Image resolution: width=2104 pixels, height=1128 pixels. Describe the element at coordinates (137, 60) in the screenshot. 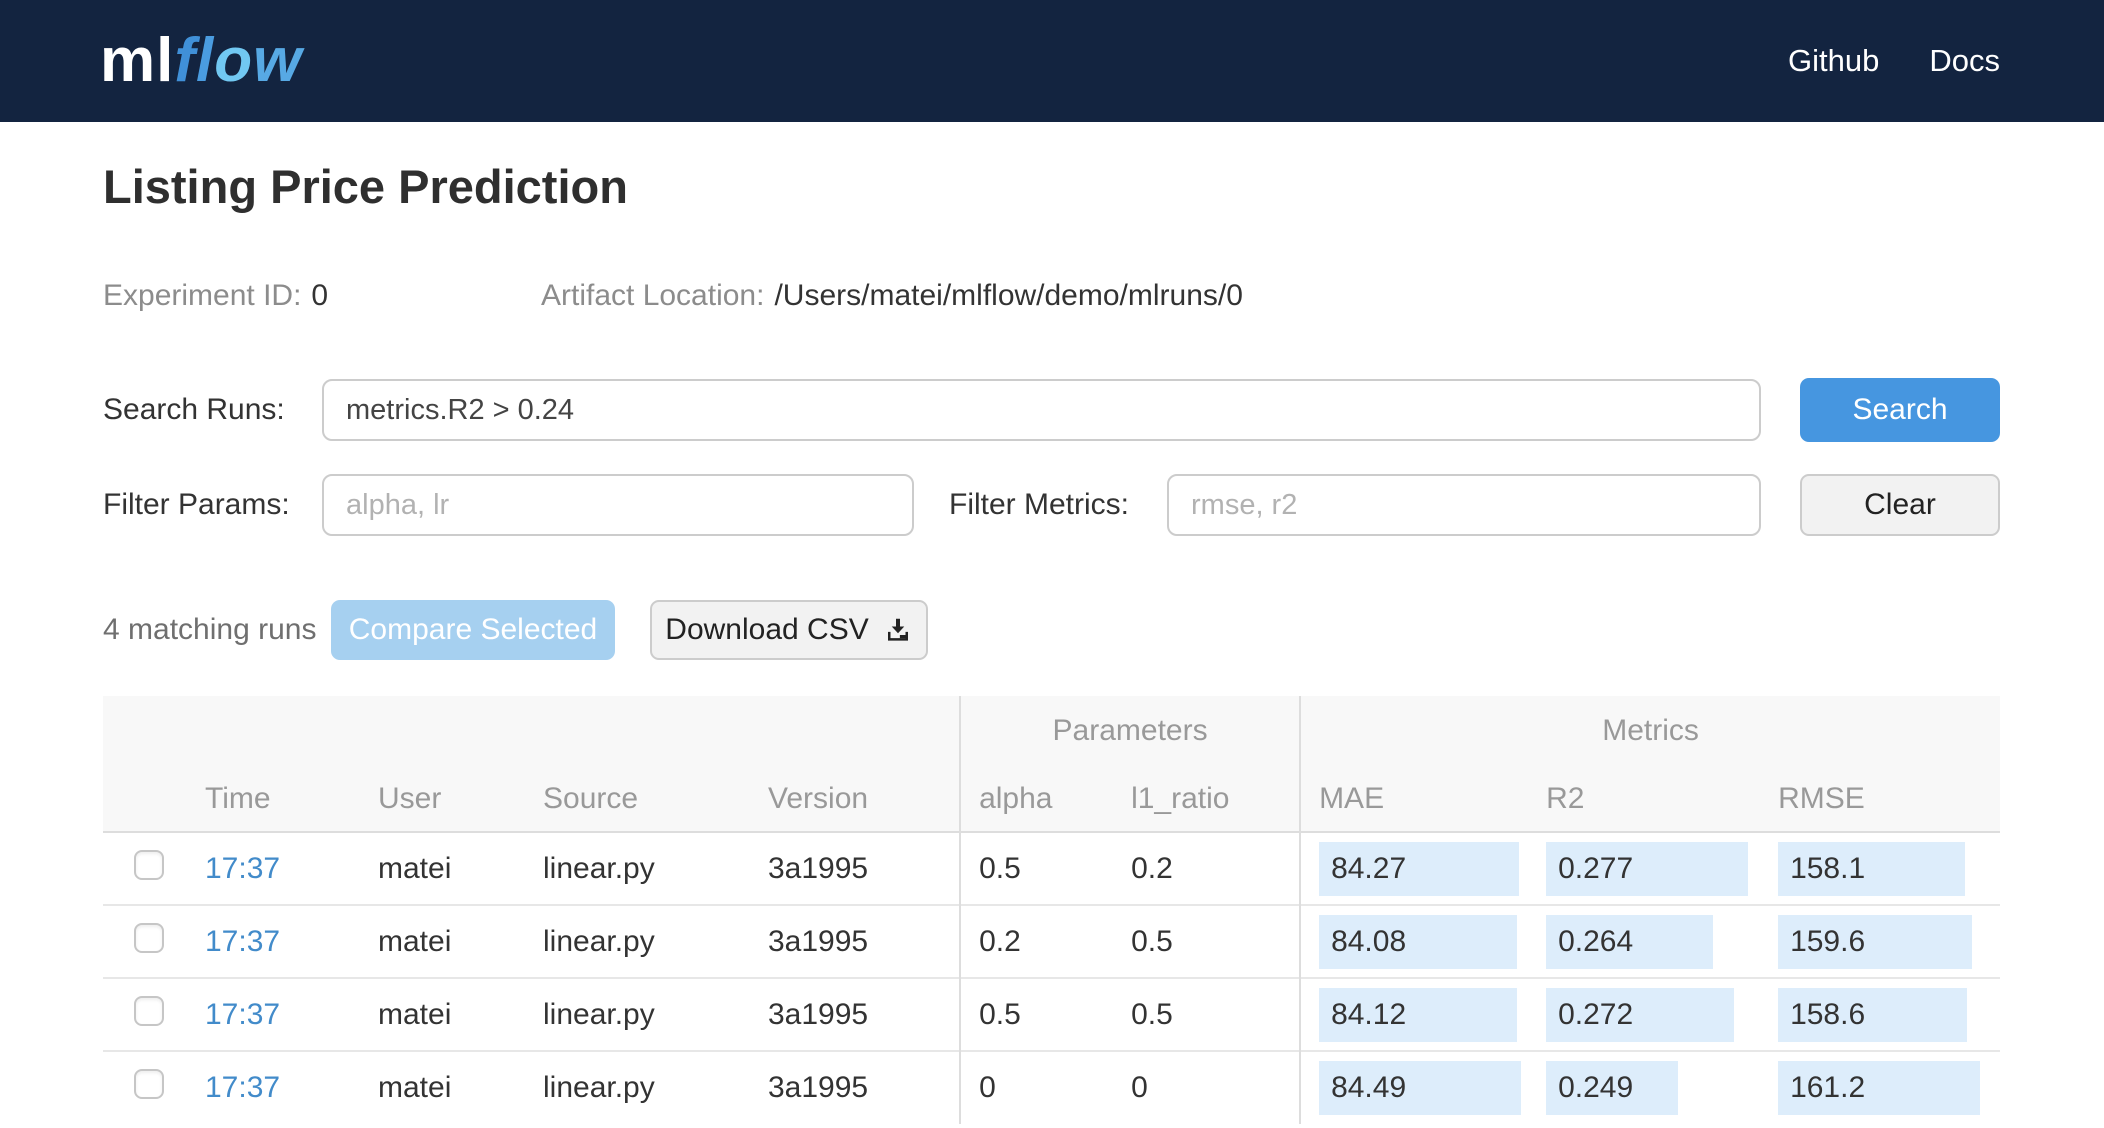

I see `logo-ml-text: ml` at that location.